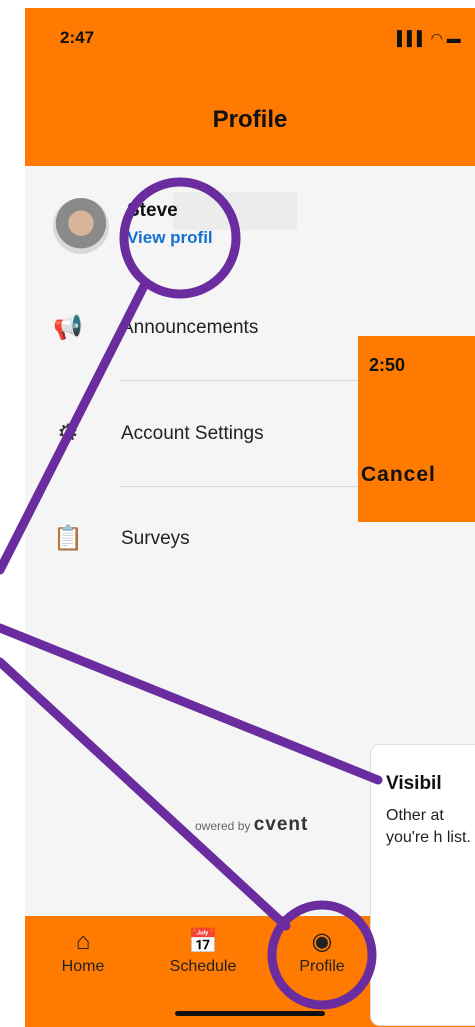  What do you see at coordinates (170, 238) in the screenshot?
I see `view-profile-link: View profil` at bounding box center [170, 238].